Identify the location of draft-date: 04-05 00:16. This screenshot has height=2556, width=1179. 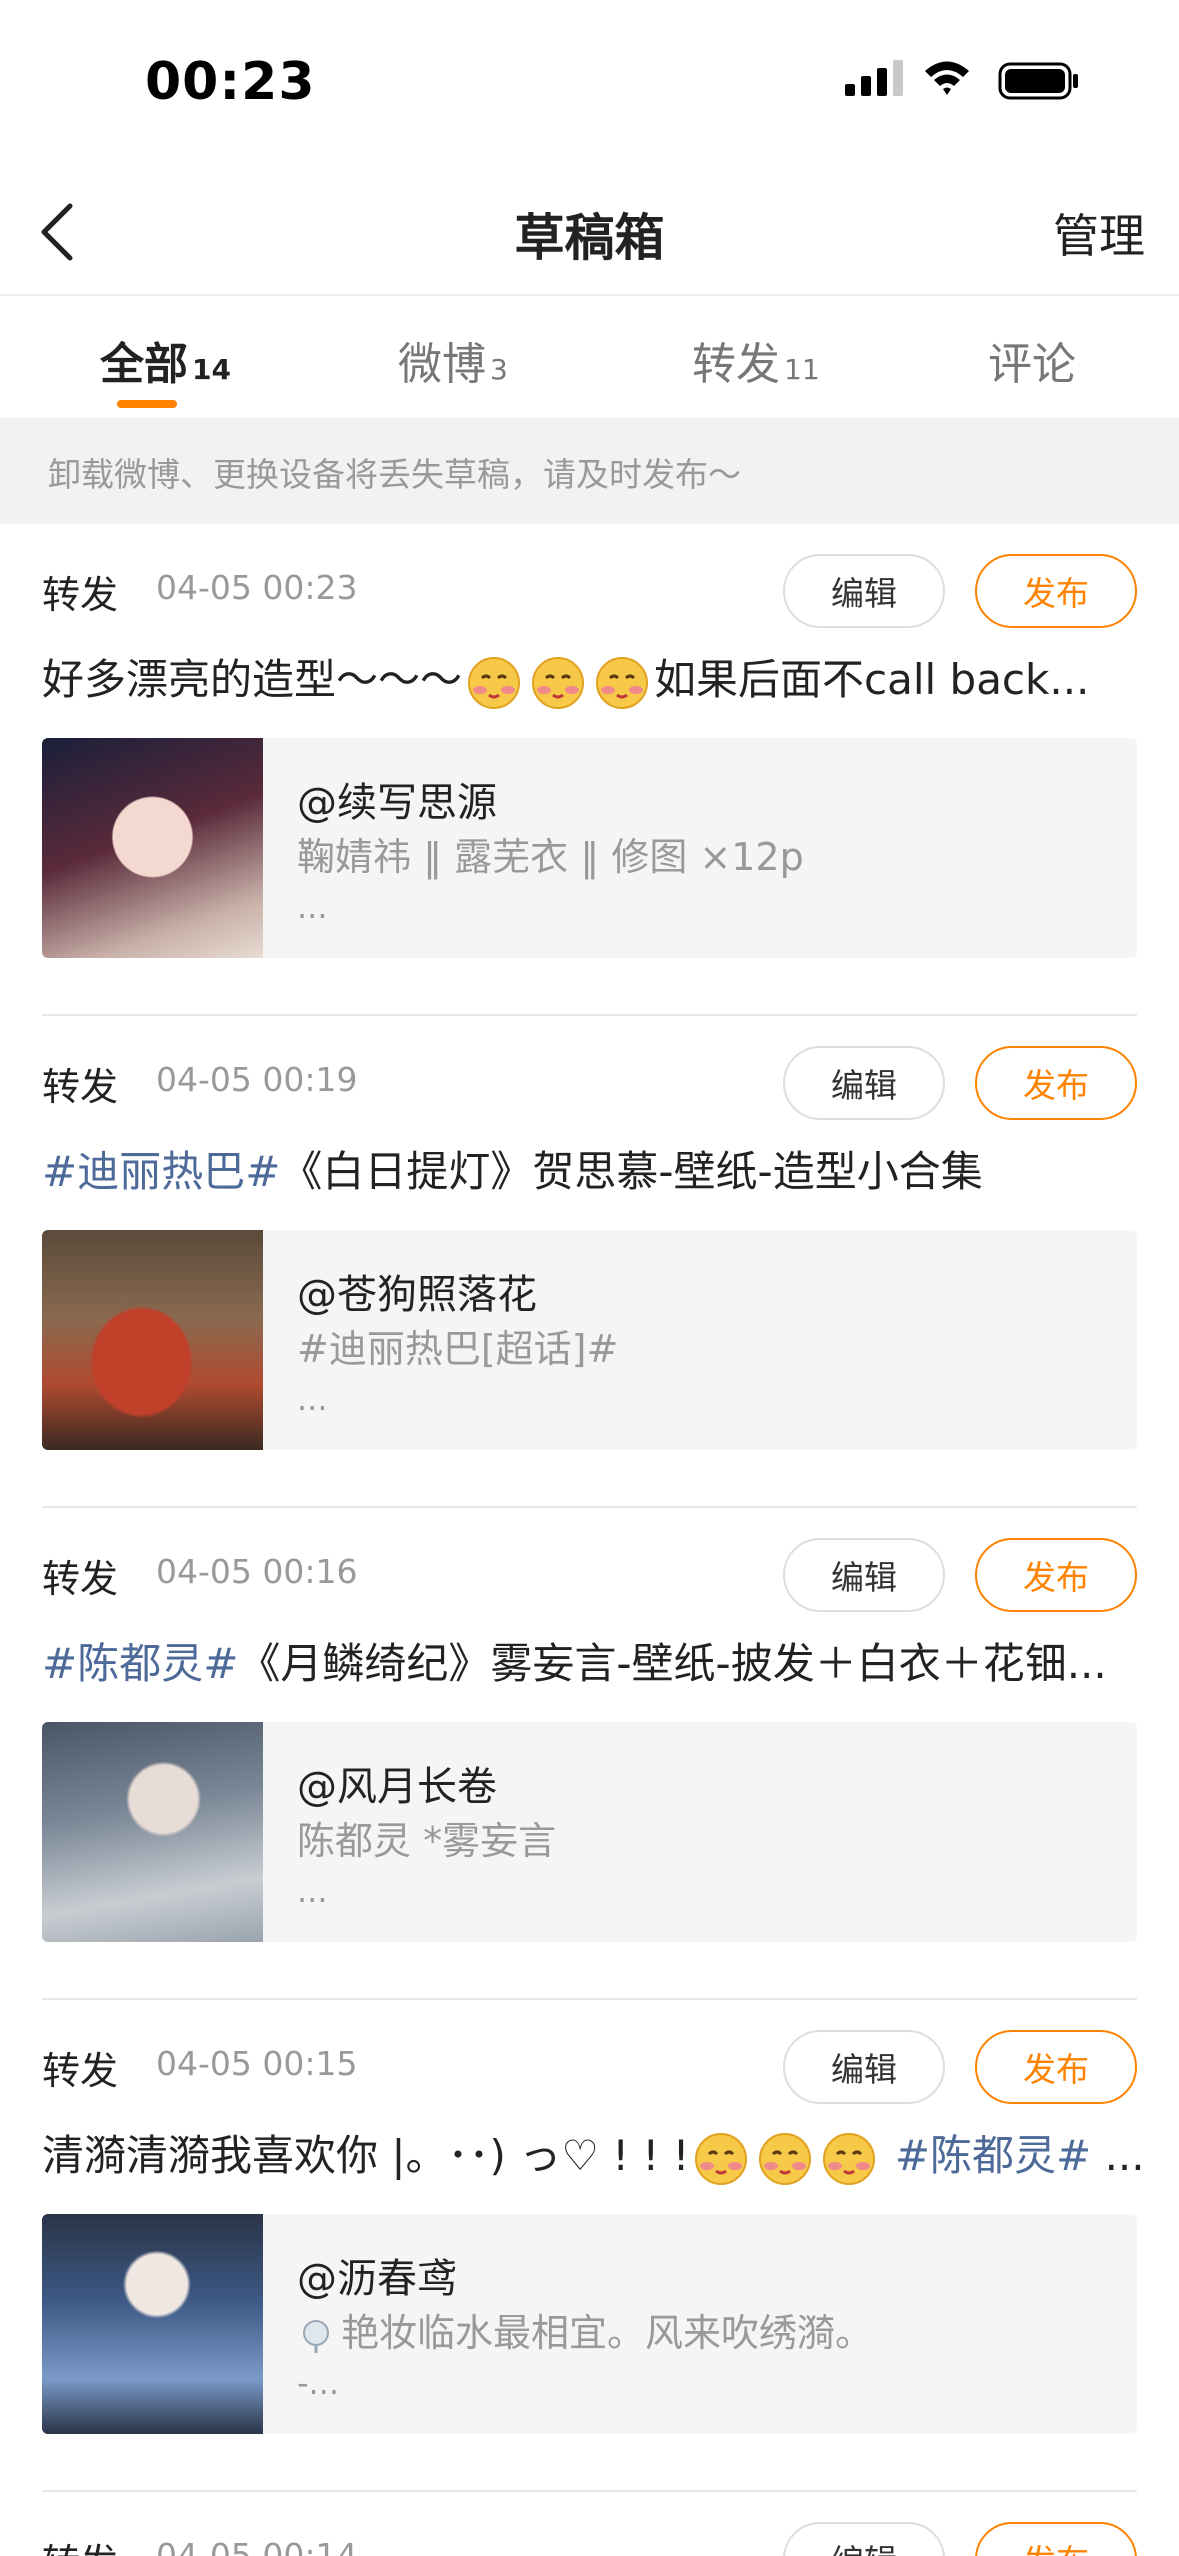
(257, 1571).